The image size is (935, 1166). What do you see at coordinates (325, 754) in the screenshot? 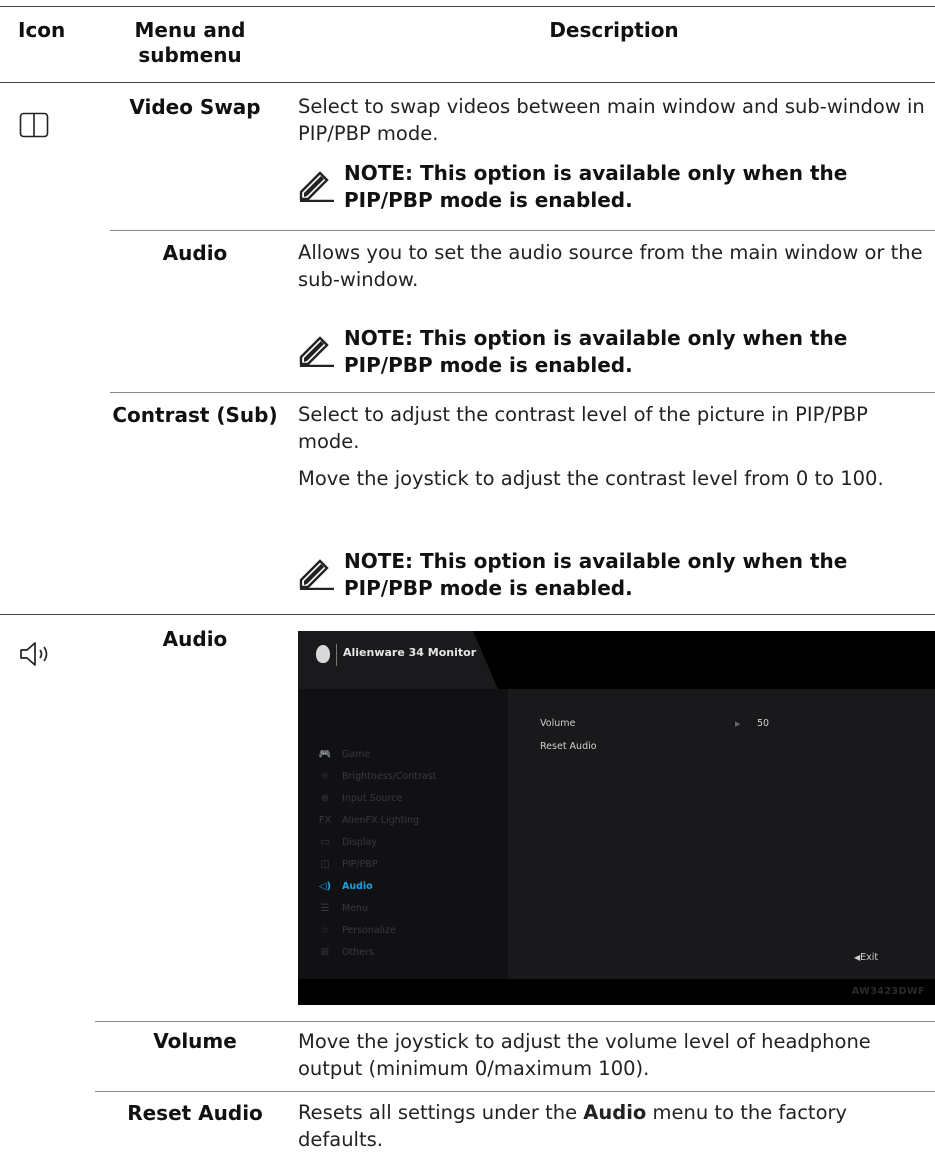
I see `gamepad-icon: 🎮` at bounding box center [325, 754].